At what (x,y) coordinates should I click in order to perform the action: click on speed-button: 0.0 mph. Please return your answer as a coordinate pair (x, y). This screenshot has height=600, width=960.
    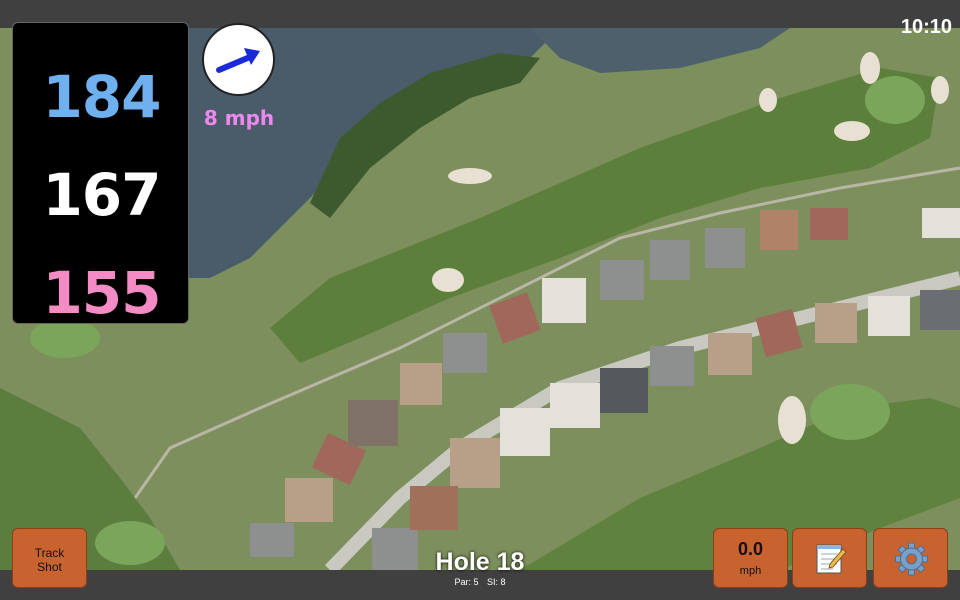
    Looking at the image, I should click on (750, 558).